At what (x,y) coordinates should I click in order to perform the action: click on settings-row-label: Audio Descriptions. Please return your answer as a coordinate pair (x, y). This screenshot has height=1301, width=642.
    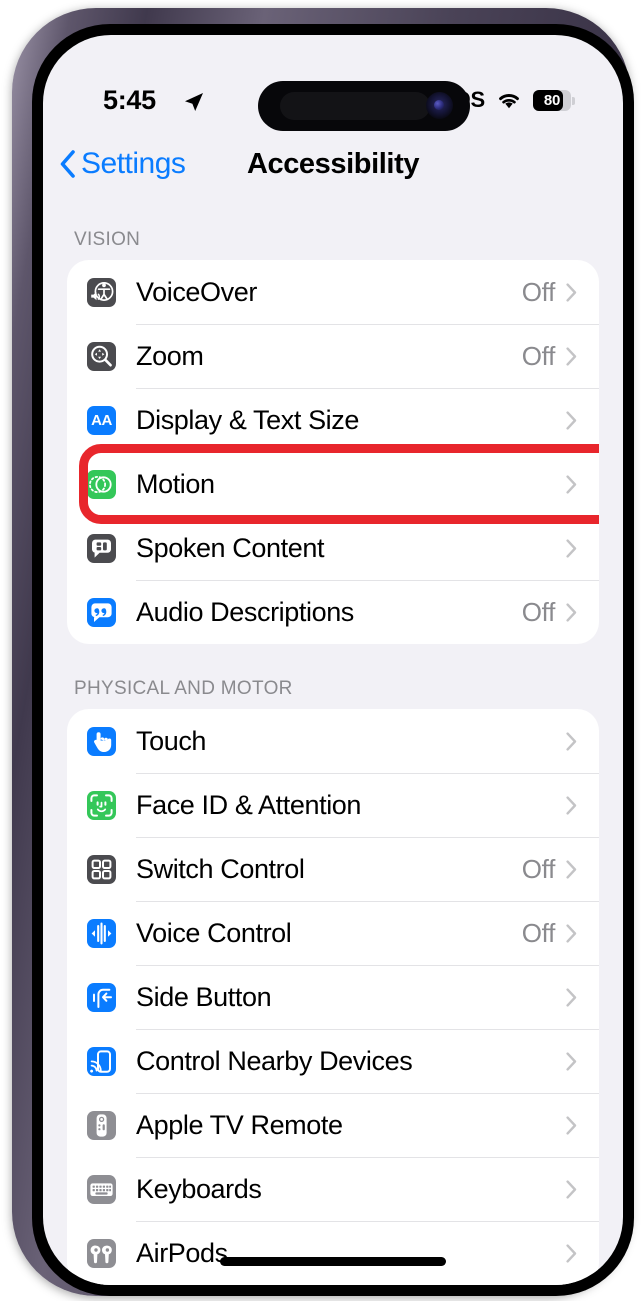
    Looking at the image, I should click on (245, 611).